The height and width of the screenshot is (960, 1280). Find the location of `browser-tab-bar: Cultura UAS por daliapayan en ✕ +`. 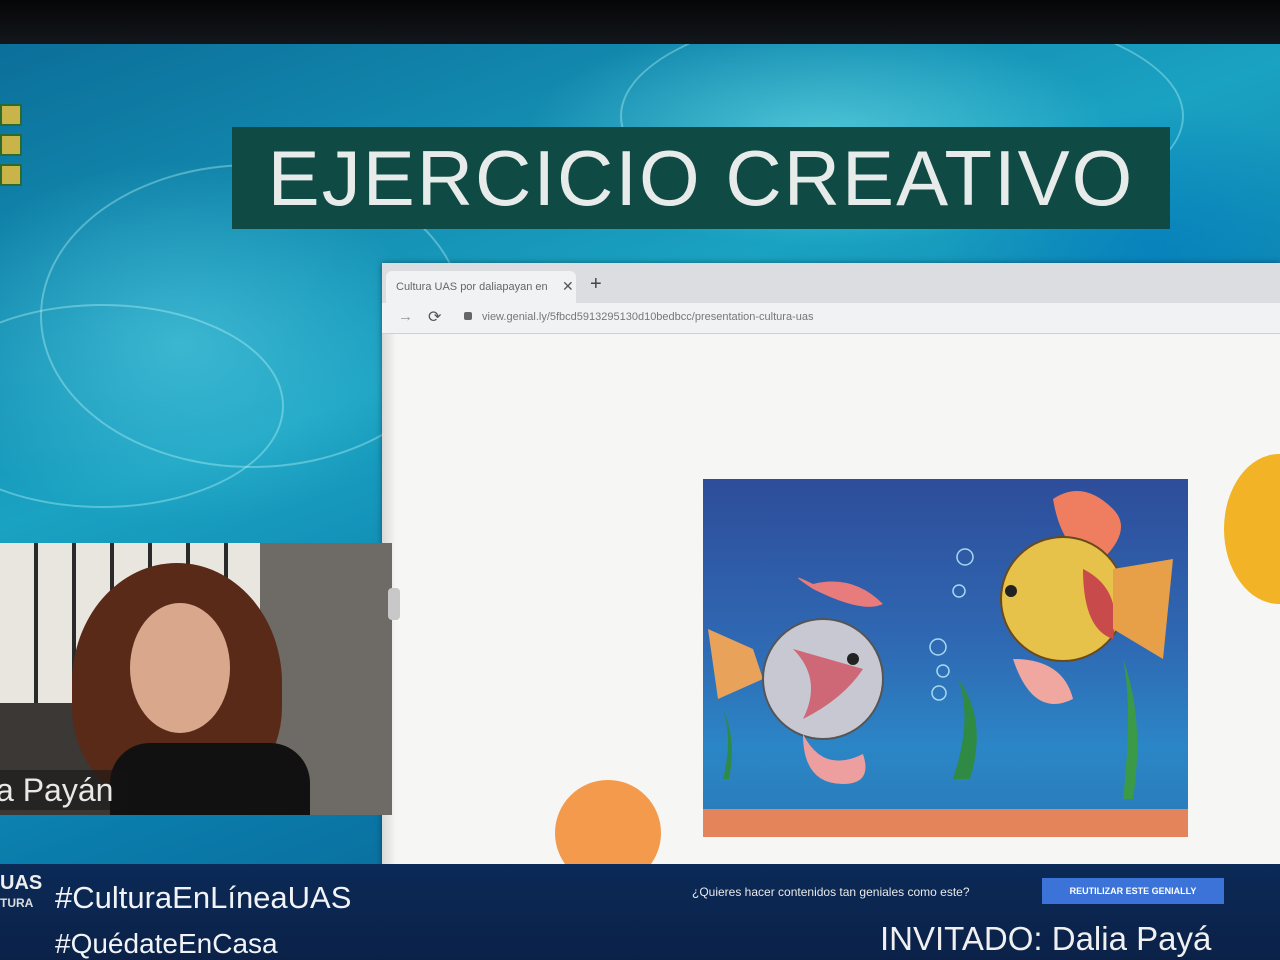

browser-tab-bar: Cultura UAS por daliapayan en ✕ + is located at coordinates (831, 283).